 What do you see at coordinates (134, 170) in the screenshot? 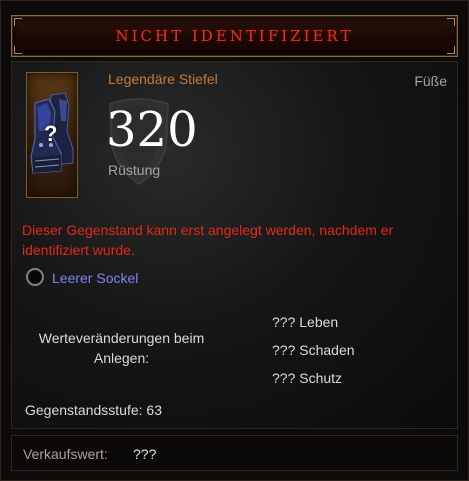
I see `armor-label: Rüstung` at bounding box center [134, 170].